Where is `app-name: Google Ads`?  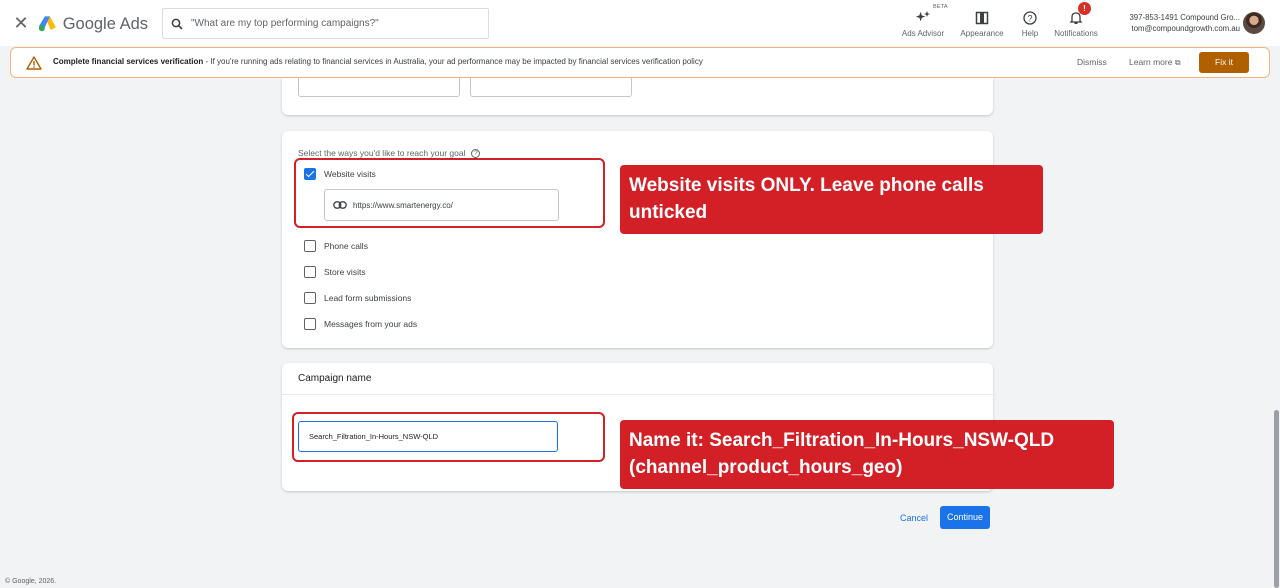 app-name: Google Ads is located at coordinates (105, 23).